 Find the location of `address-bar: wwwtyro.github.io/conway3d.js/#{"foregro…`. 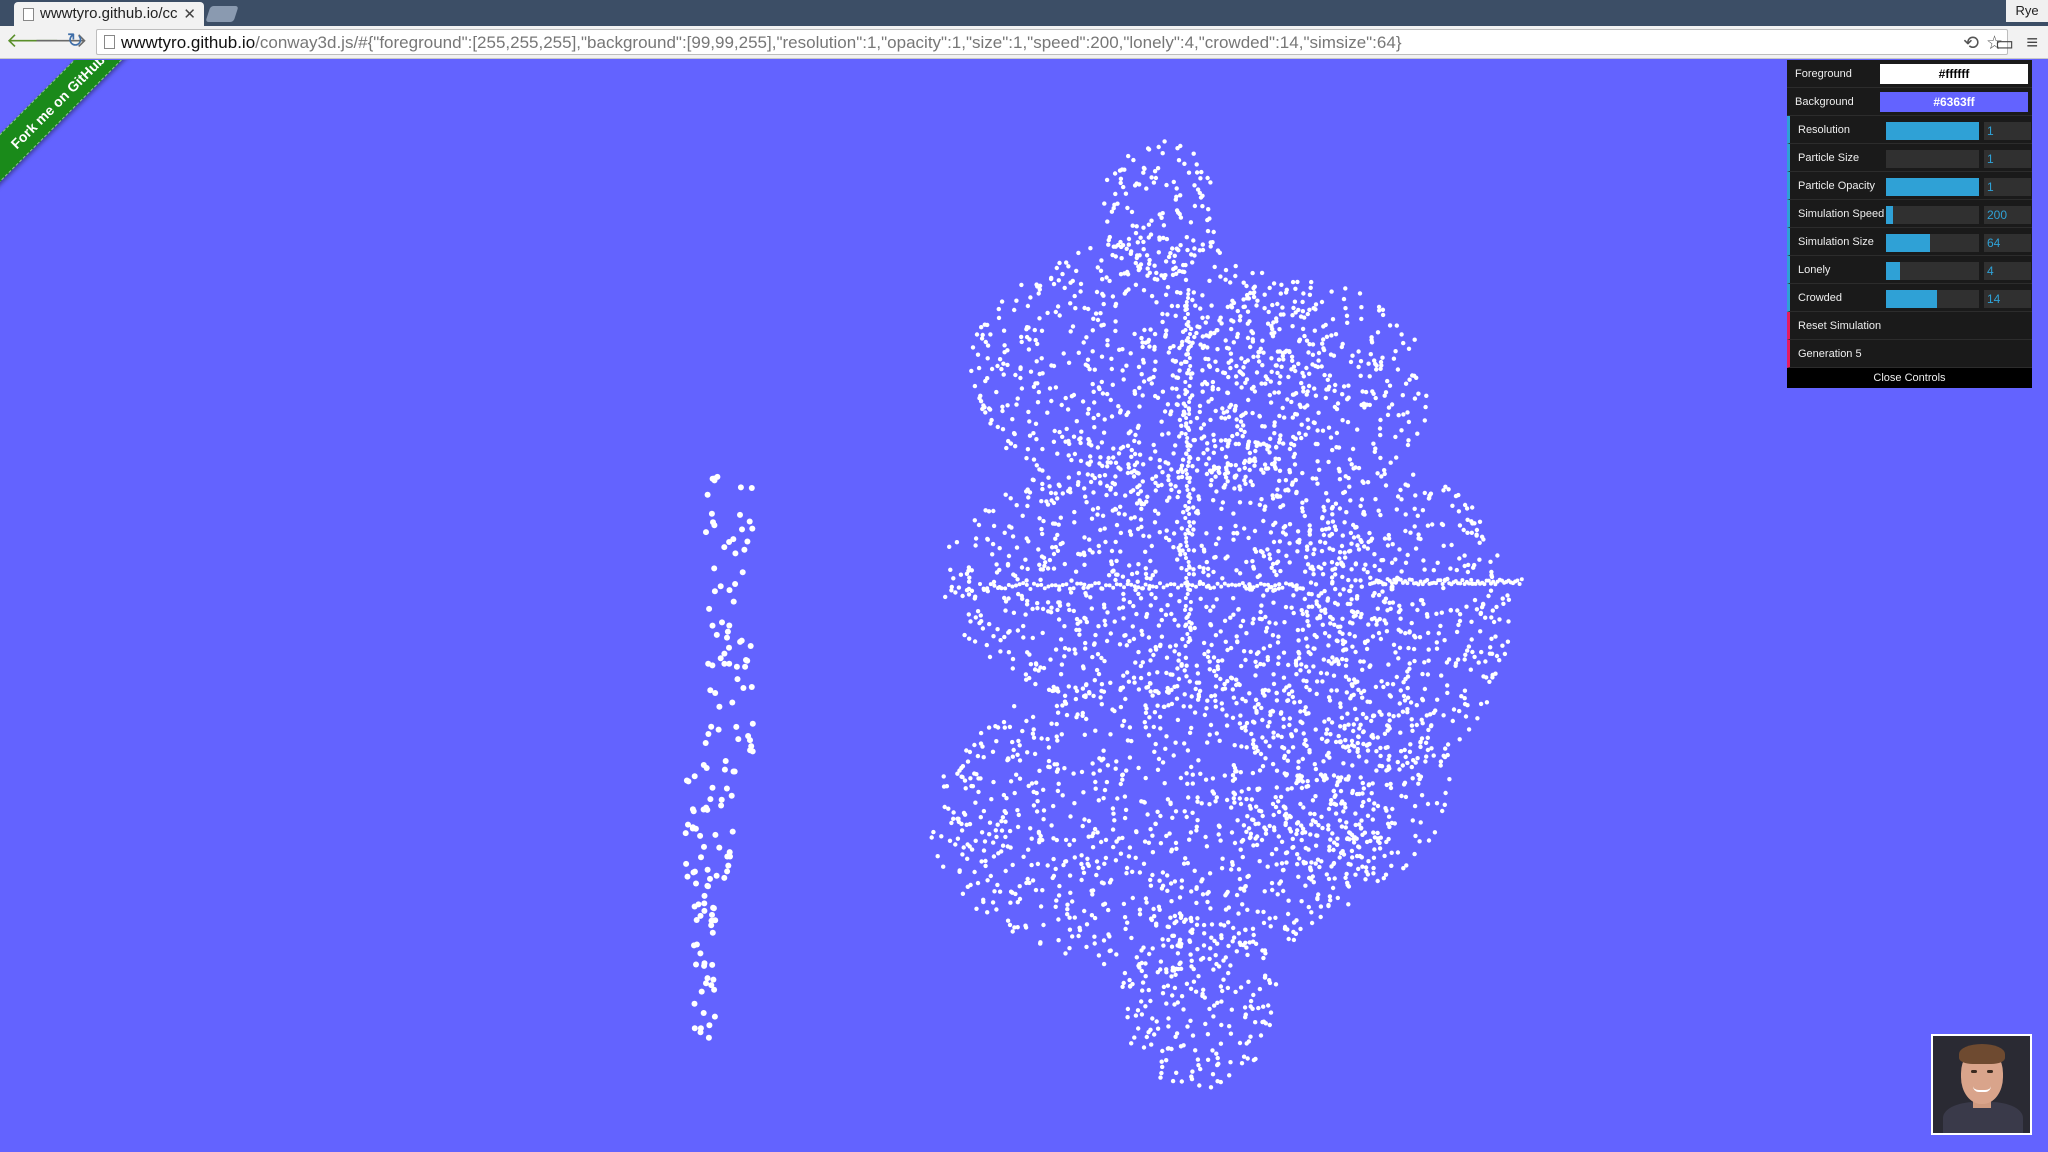

address-bar: wwwtyro.github.io/conway3d.js/#{"foregro… is located at coordinates (1052, 42).